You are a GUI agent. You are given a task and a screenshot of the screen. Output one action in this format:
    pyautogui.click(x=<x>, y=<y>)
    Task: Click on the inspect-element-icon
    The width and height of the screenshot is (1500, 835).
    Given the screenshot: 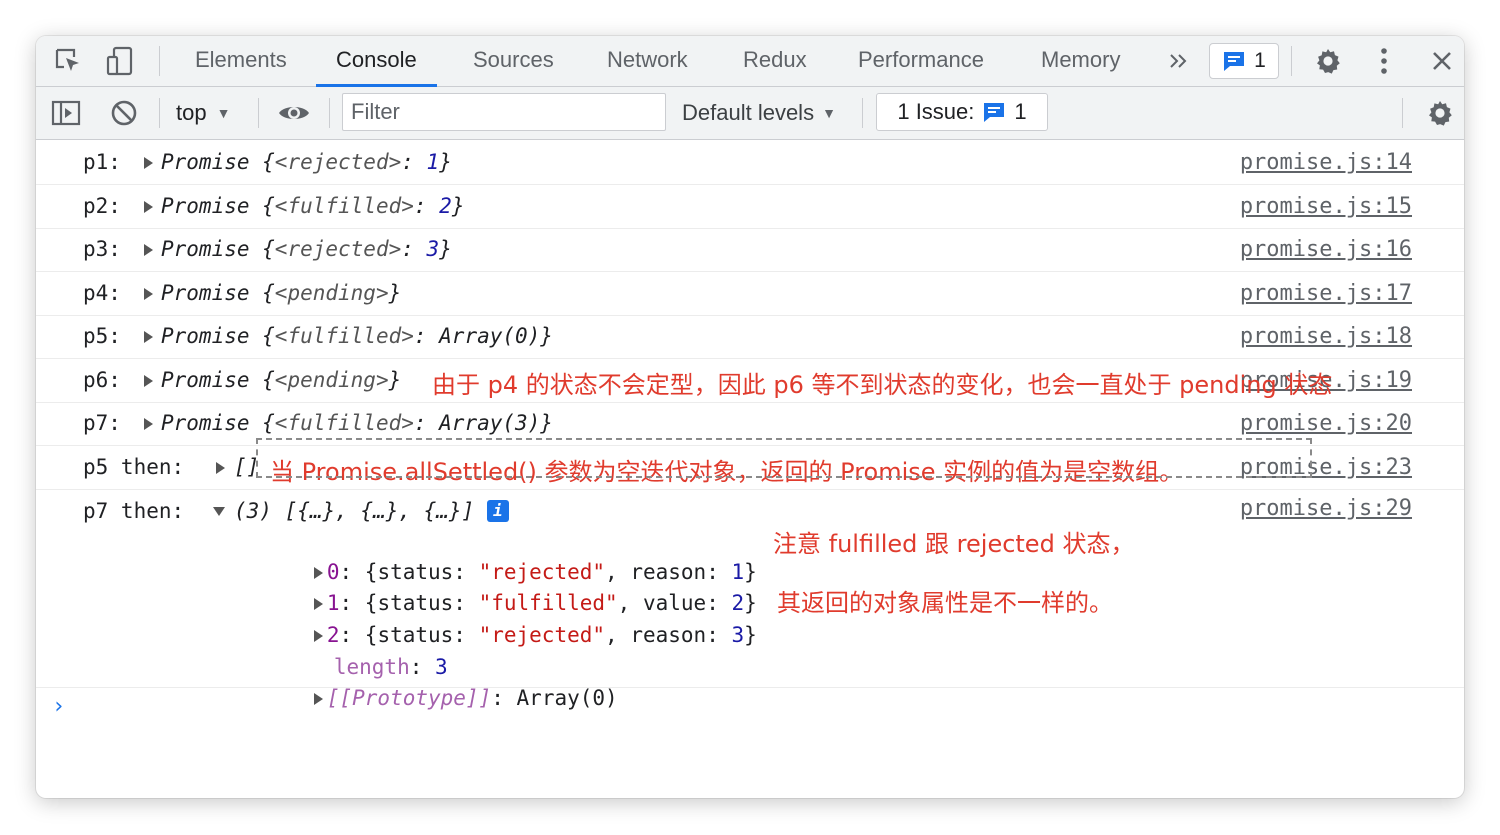 What is the action you would take?
    pyautogui.click(x=68, y=61)
    